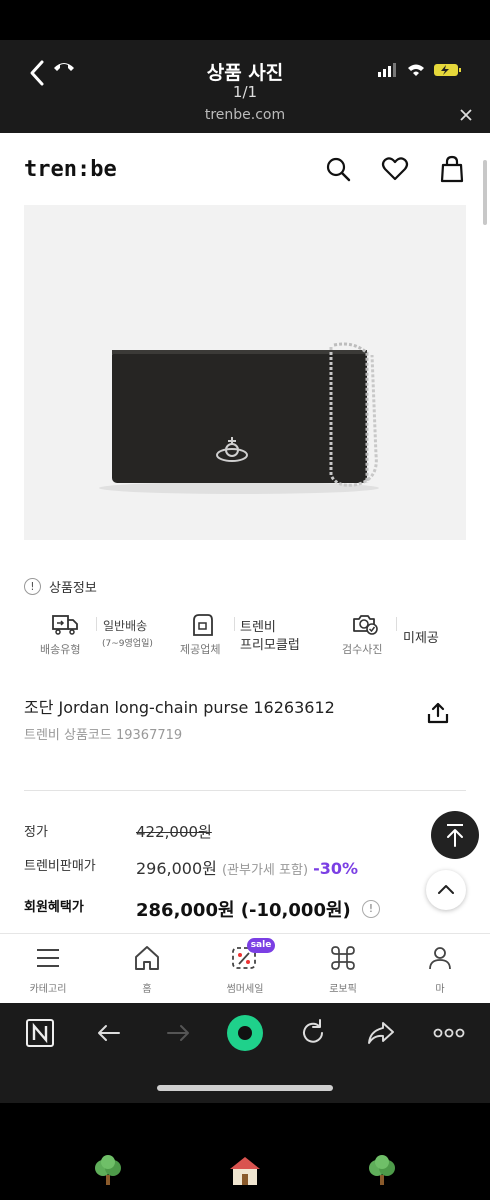  I want to click on list-price: 422,000원, so click(174, 832).